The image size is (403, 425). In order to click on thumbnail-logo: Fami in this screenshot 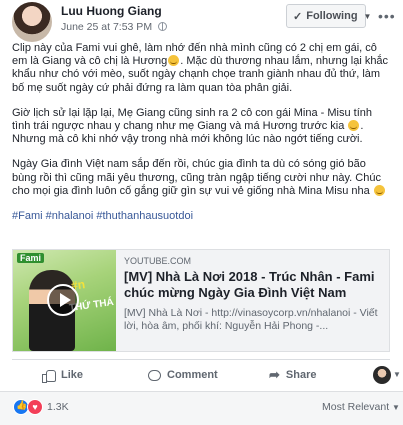, I will do `click(31, 258)`.